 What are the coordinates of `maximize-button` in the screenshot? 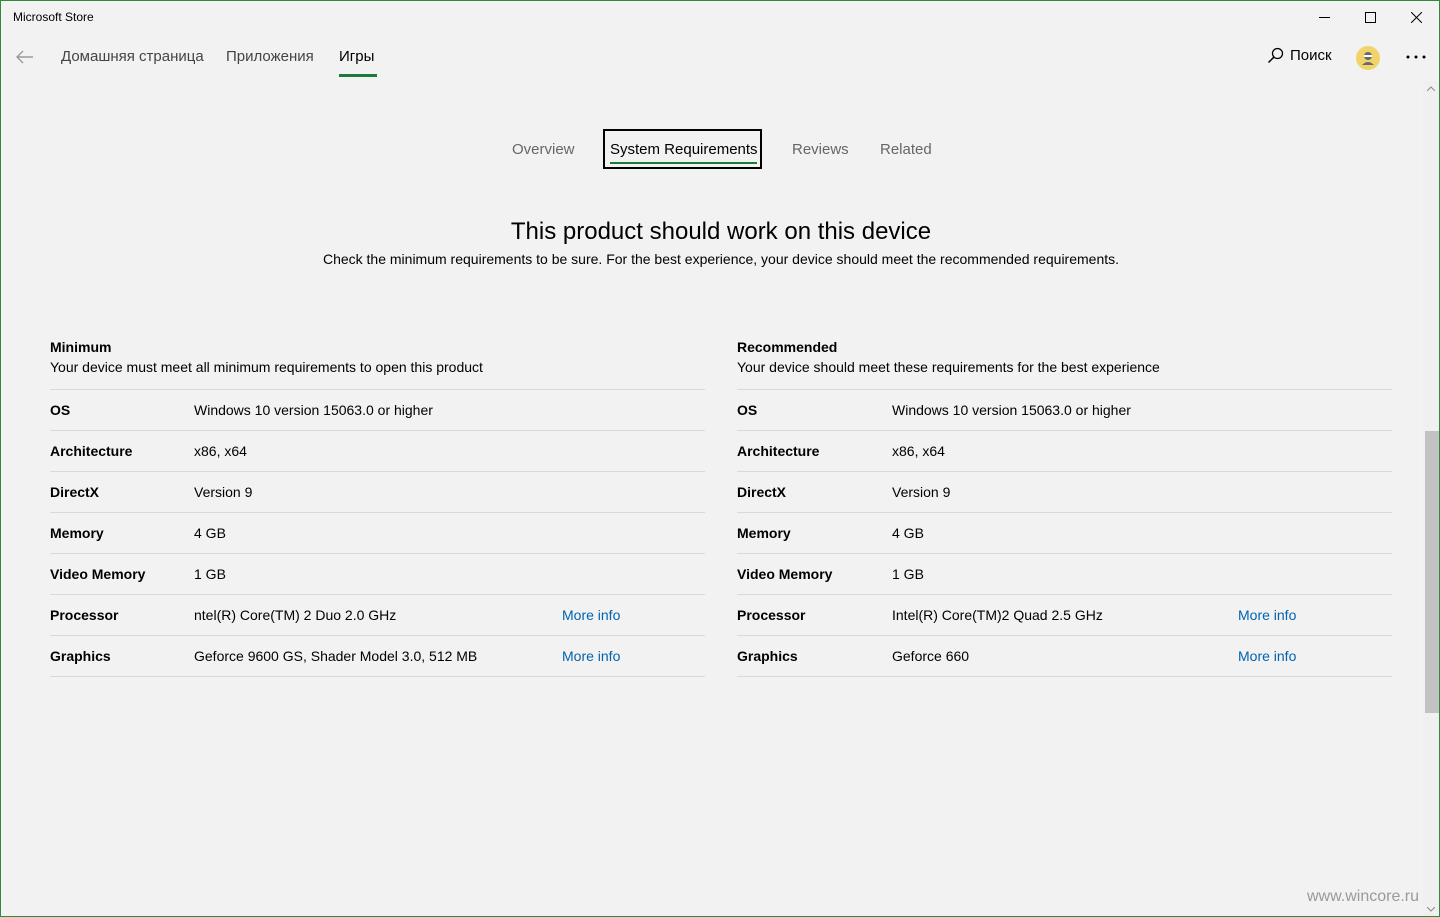 It's located at (1370, 17).